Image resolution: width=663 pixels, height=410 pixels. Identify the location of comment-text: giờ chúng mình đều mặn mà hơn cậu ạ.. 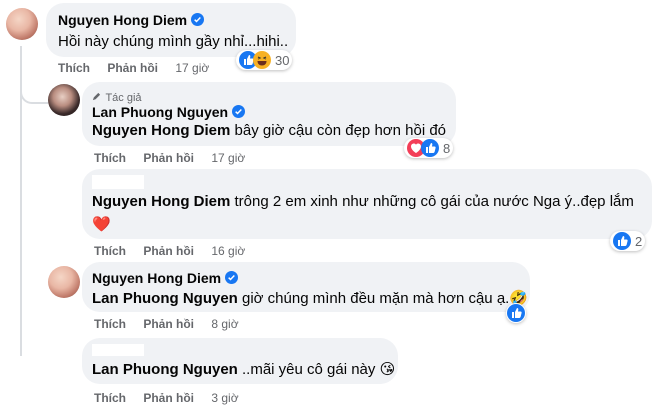
(376, 298).